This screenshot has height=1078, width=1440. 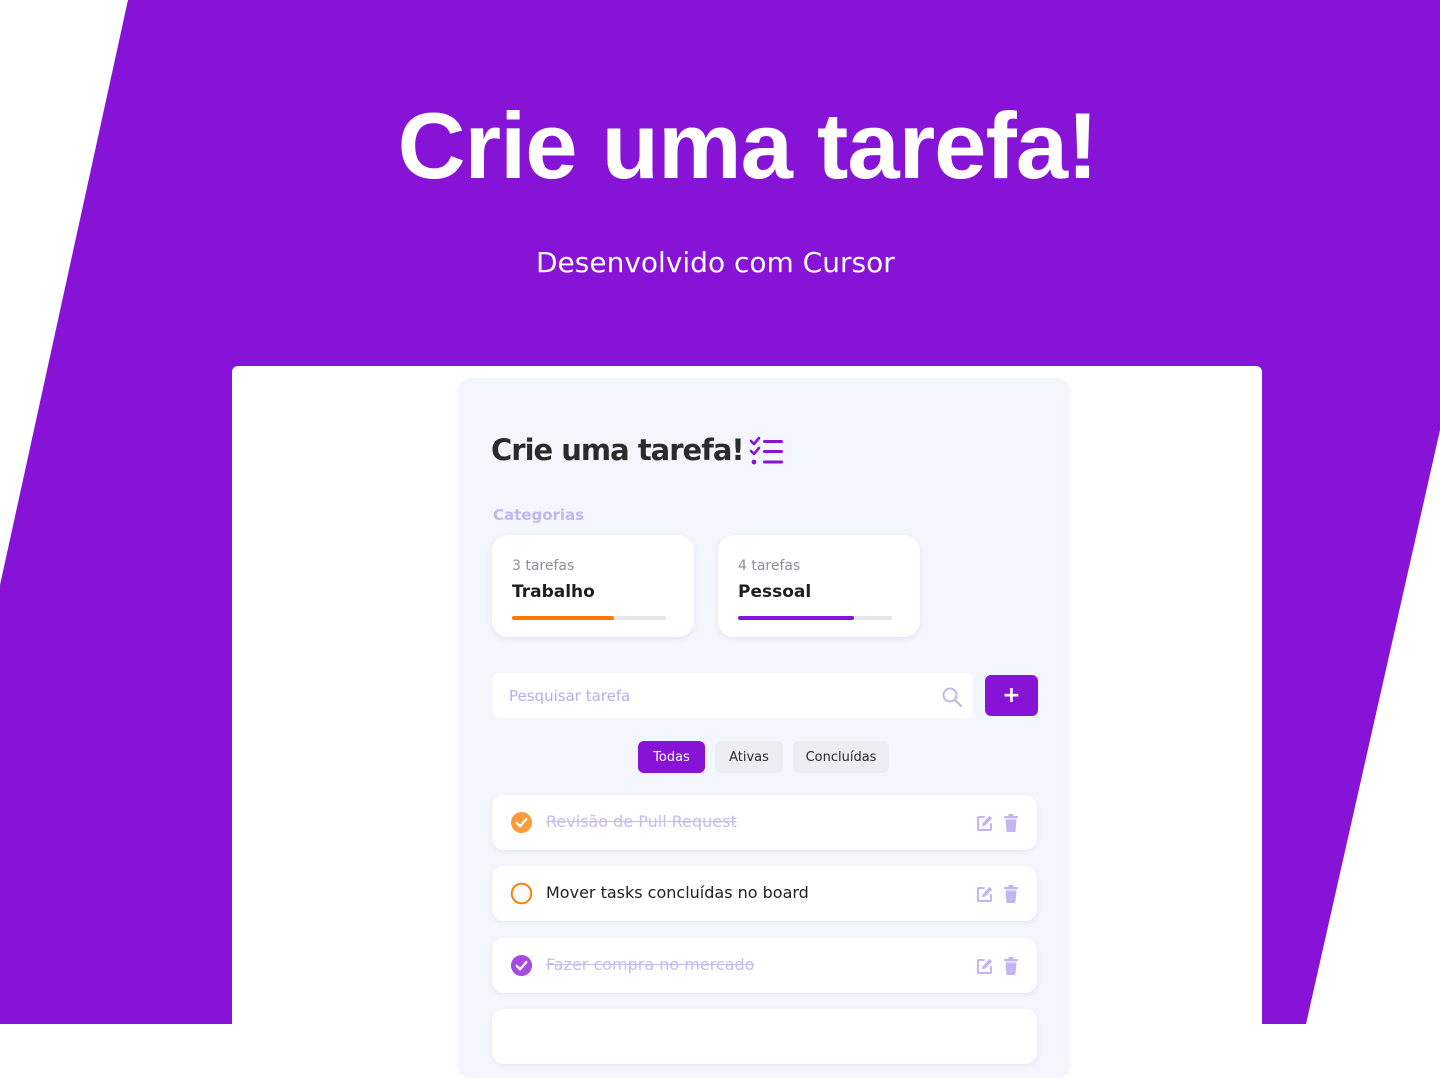 I want to click on unchecked-circle-icon, so click(x=521, y=893).